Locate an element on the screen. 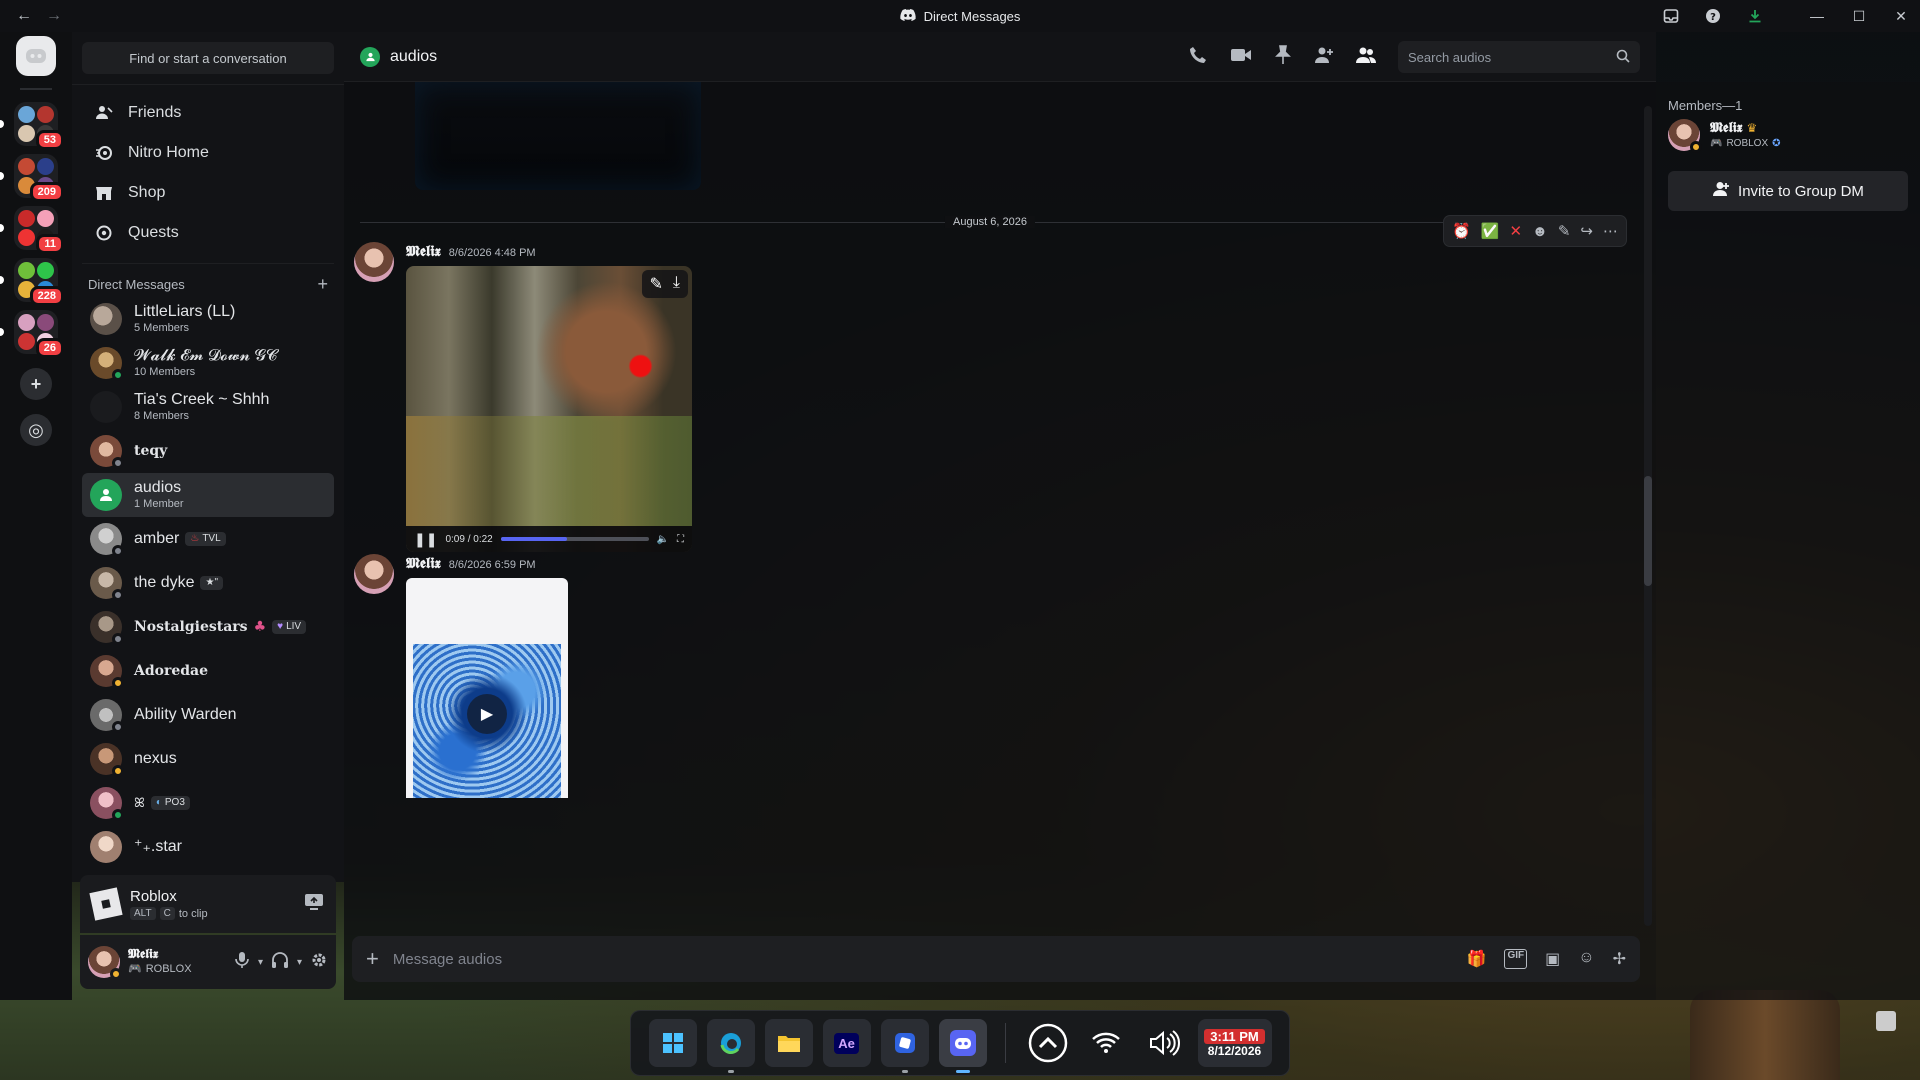 The height and width of the screenshot is (1080, 1920). dm-name: 𝓦𝓪𝓵𝓴 𝓔𝓶 𝓓𝓸𝔀𝓷 𝓖𝓒 is located at coordinates (206, 356).